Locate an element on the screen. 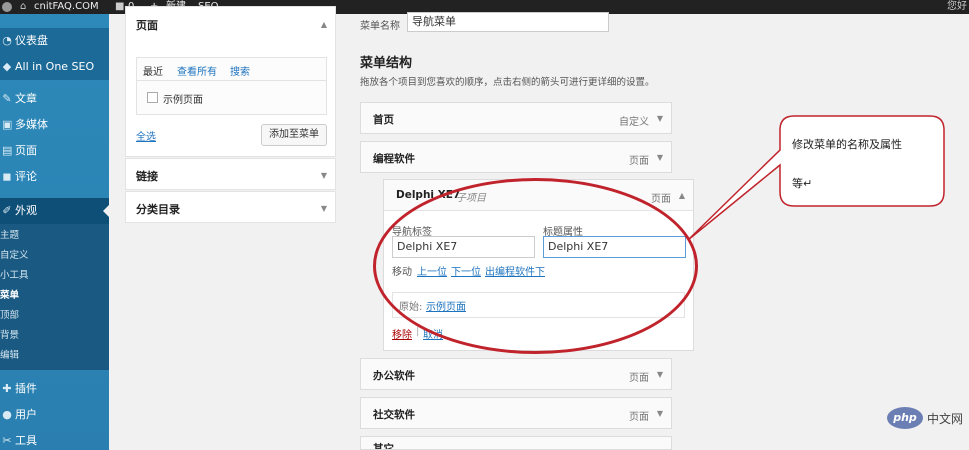  sidebar-item-appearance: ✐ 外观 is located at coordinates (54, 211).